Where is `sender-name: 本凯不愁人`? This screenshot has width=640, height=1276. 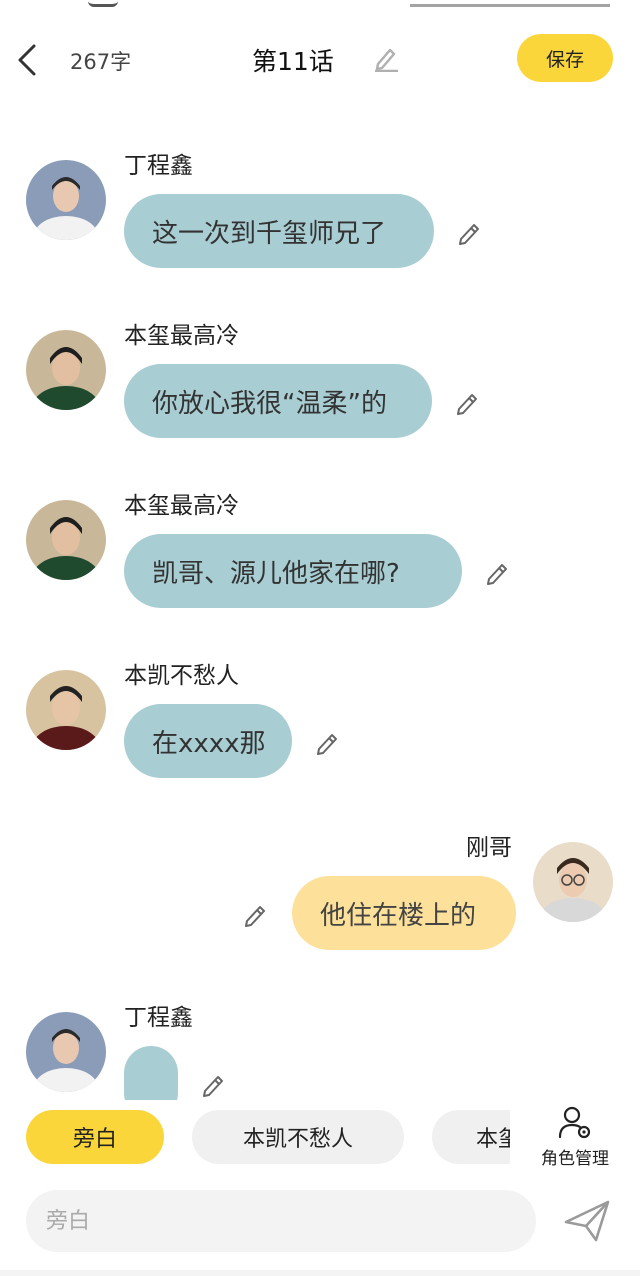 sender-name: 本凯不愁人 is located at coordinates (181, 676).